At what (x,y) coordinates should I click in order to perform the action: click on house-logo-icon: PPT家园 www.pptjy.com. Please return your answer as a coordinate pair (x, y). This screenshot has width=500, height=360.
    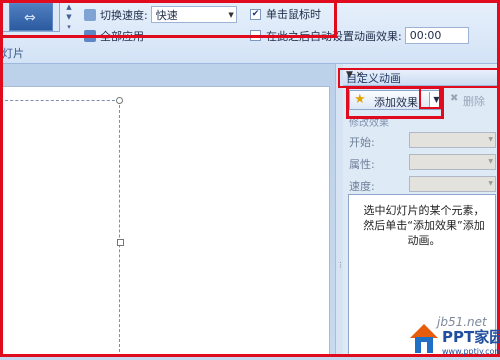
    Looking at the image, I should click on (455, 340).